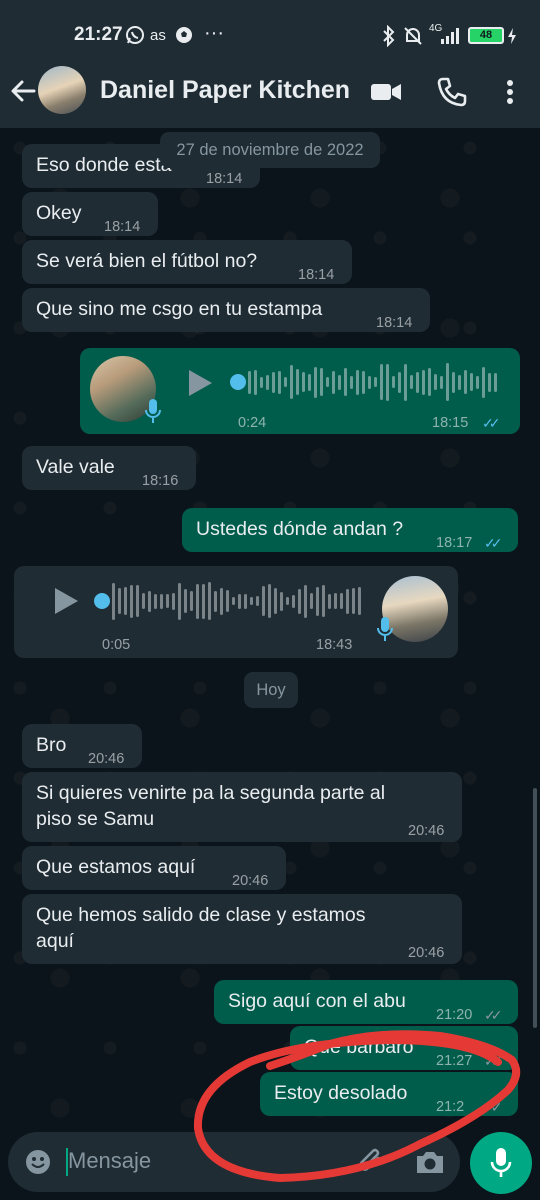 The image size is (540, 1200). Describe the element at coordinates (350, 530) in the screenshot. I see `message-outgoing: Ustedes dónde andan ? 18:17 ✓✓` at that location.